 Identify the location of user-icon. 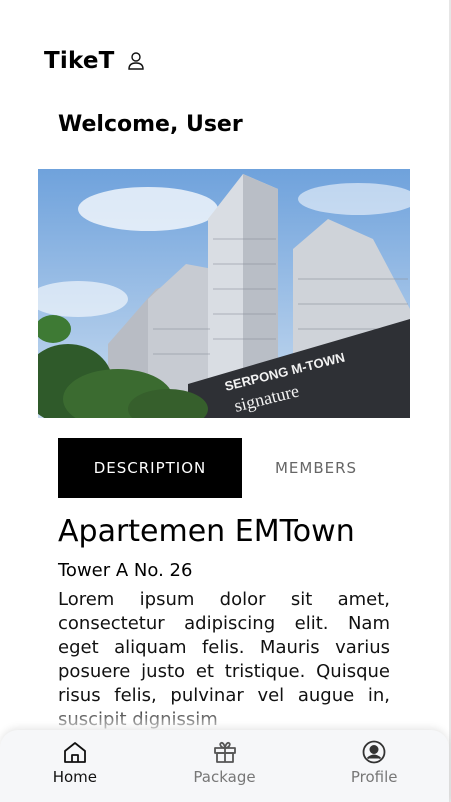
(136, 61).